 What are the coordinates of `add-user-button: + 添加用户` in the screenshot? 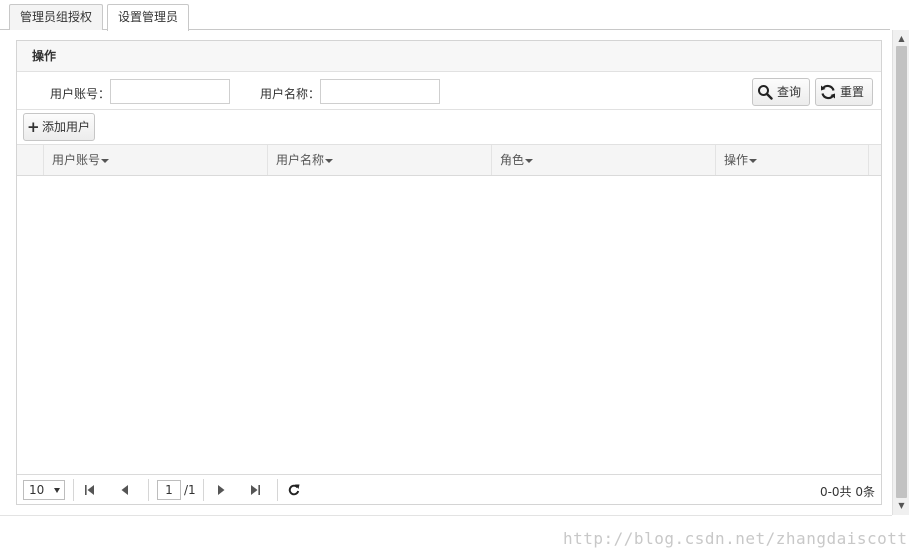 It's located at (59, 127).